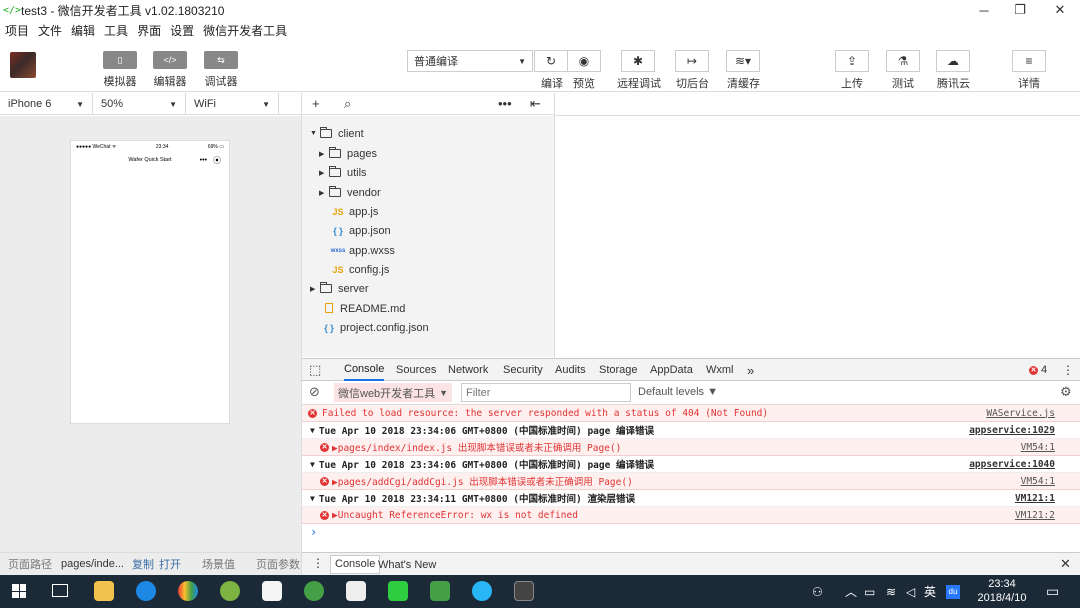 This screenshot has height=608, width=1080. What do you see at coordinates (852, 61) in the screenshot?
I see `upload-button: ⇪` at bounding box center [852, 61].